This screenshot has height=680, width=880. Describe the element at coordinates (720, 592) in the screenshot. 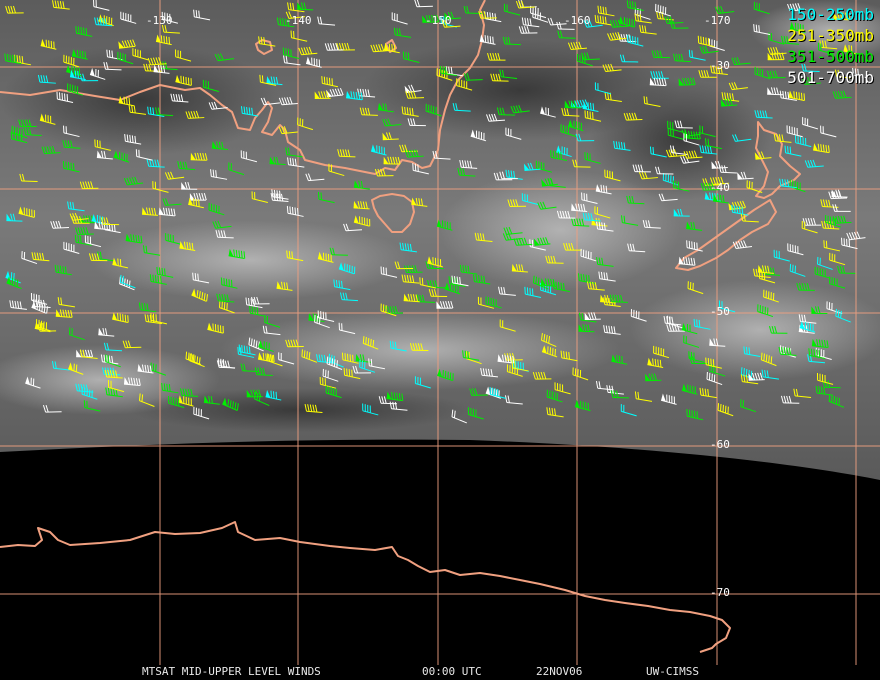

I see `lat-label: -70` at that location.